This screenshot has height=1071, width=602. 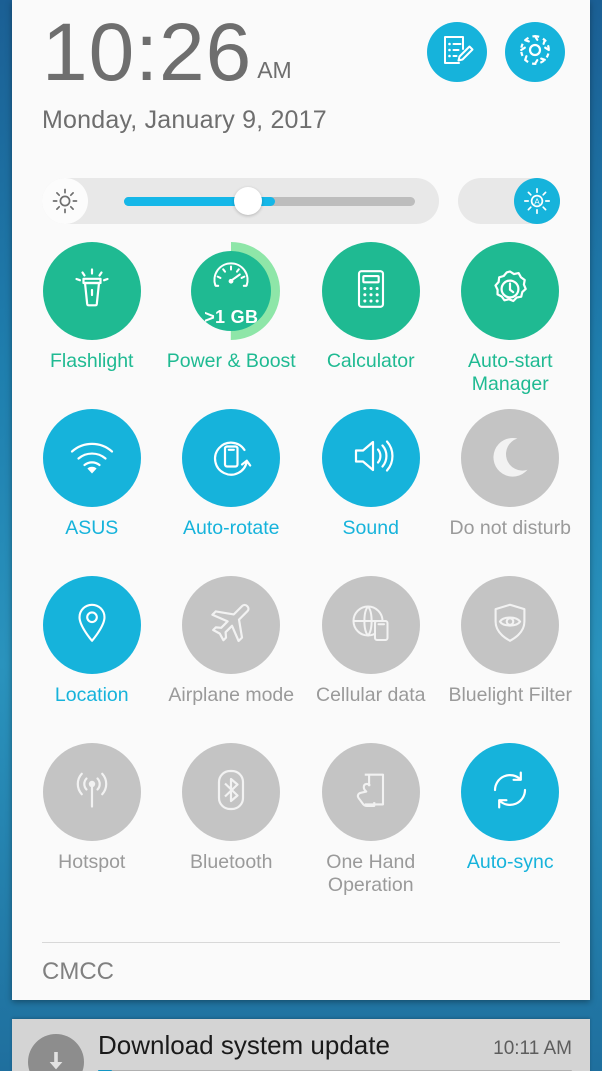 I want to click on globe-phone-icon, so click(x=371, y=625).